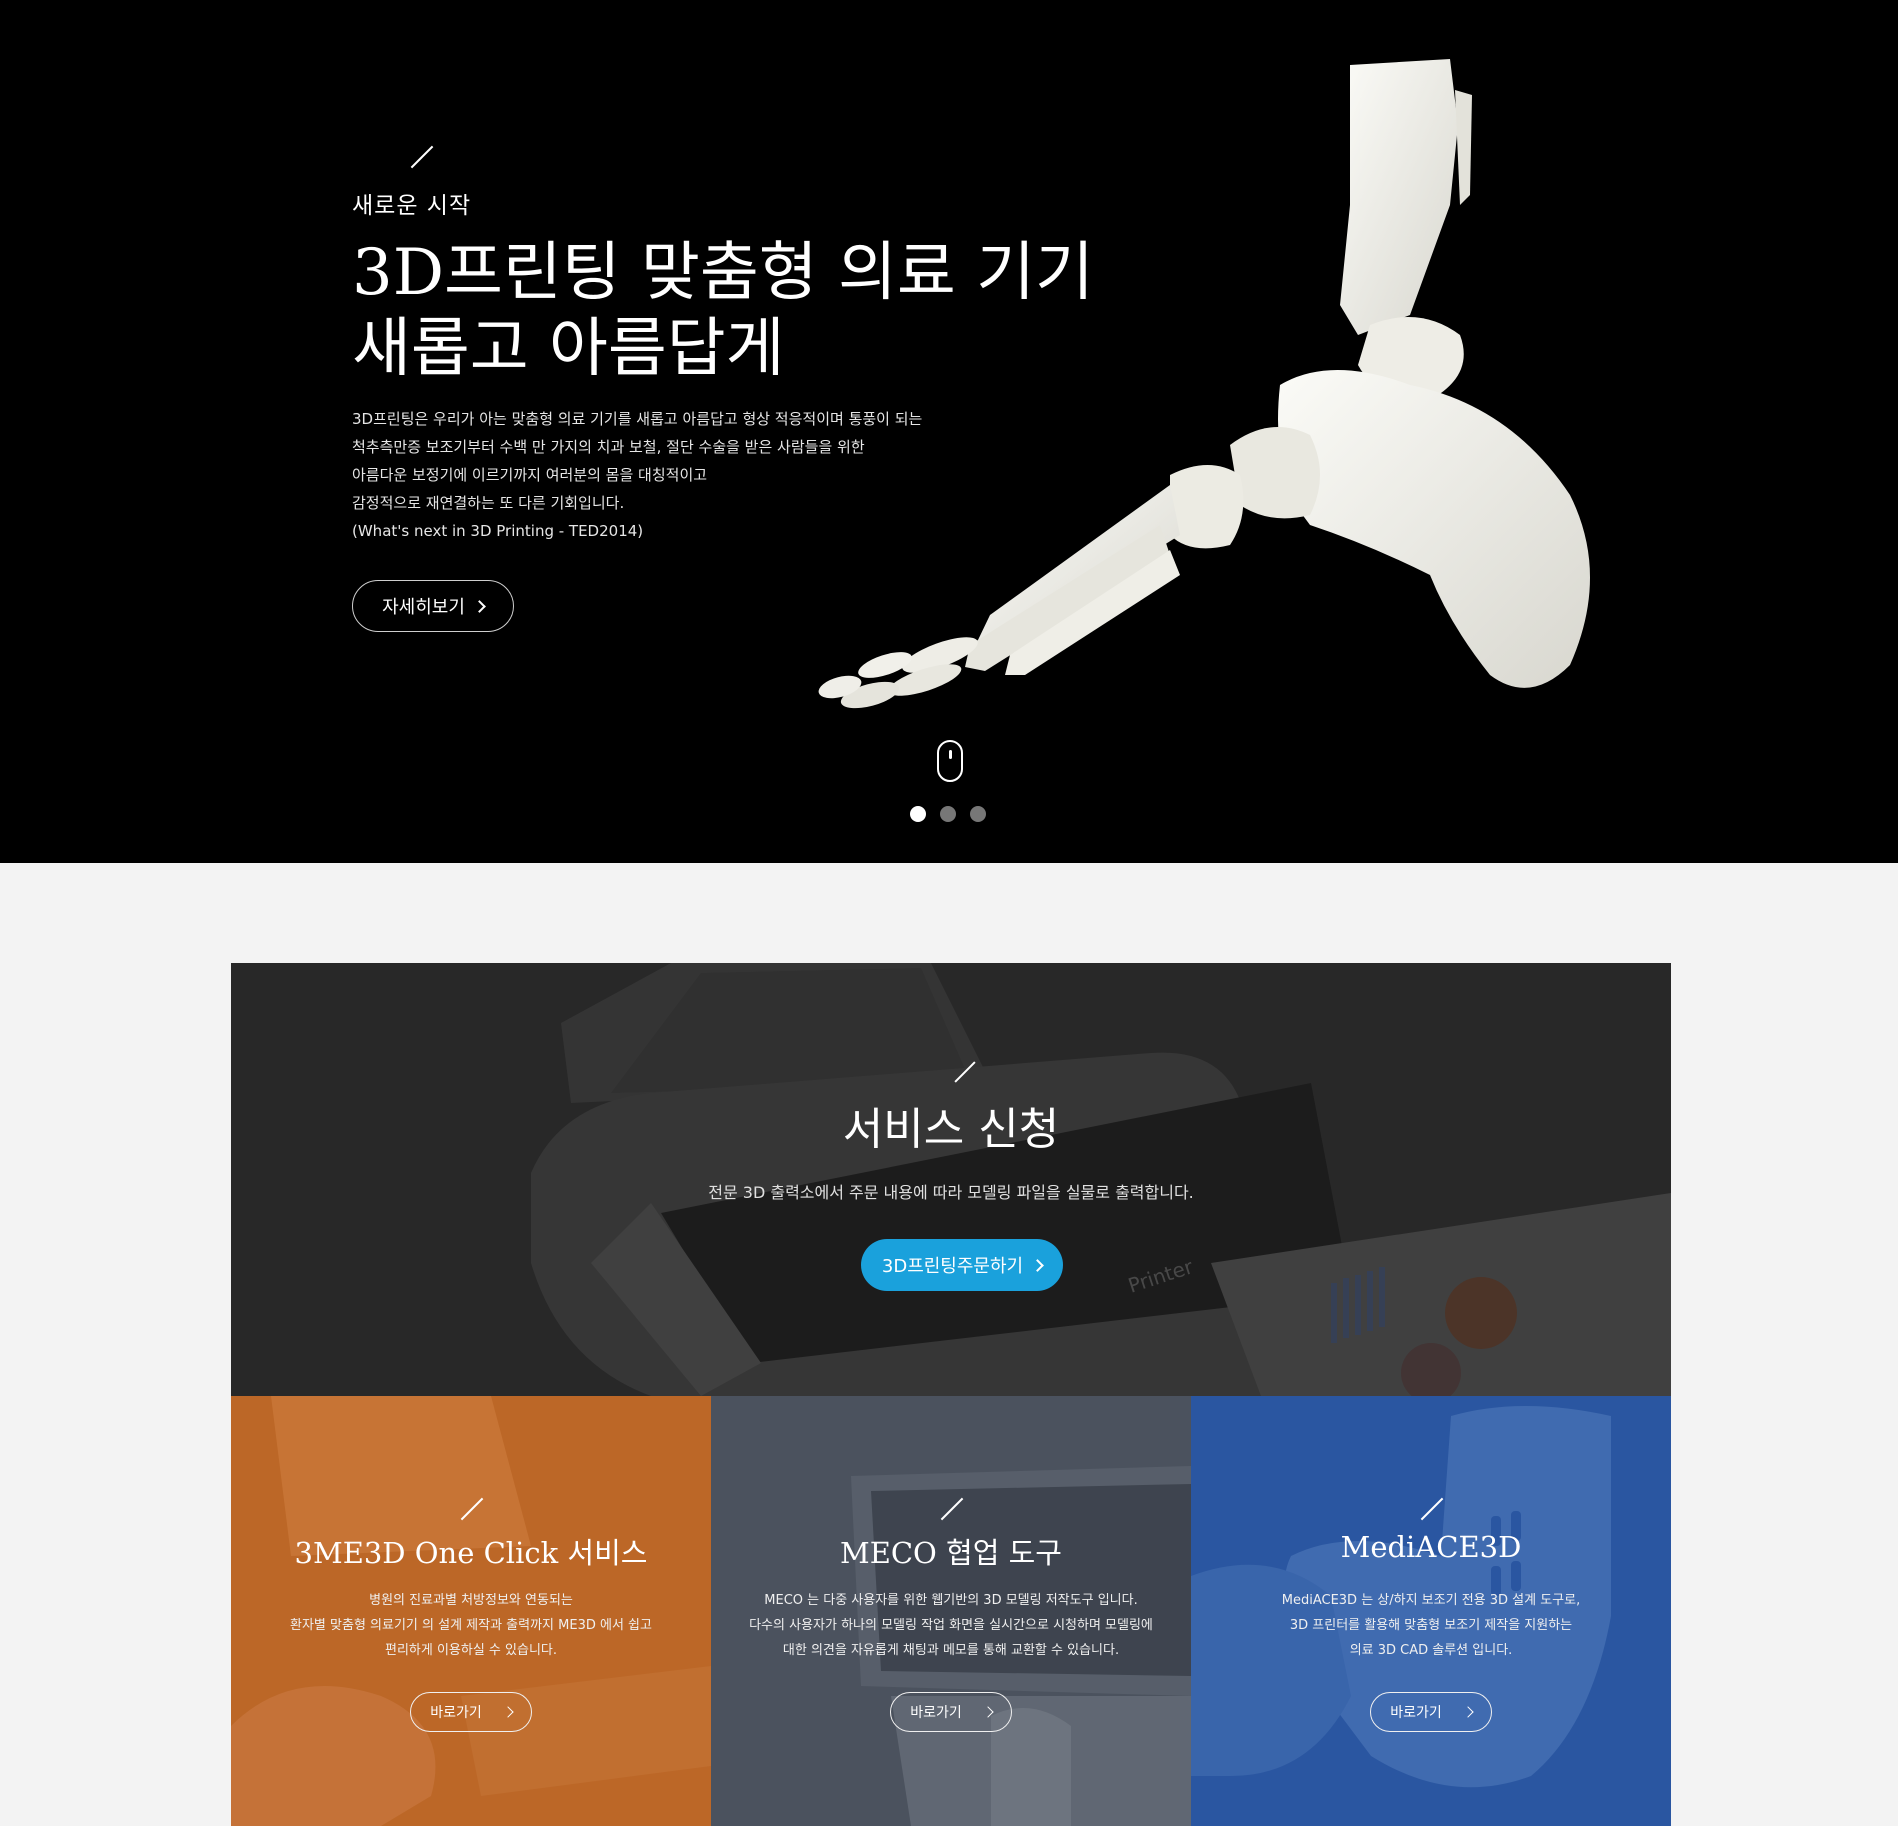  I want to click on slider-pagination, so click(948, 814).